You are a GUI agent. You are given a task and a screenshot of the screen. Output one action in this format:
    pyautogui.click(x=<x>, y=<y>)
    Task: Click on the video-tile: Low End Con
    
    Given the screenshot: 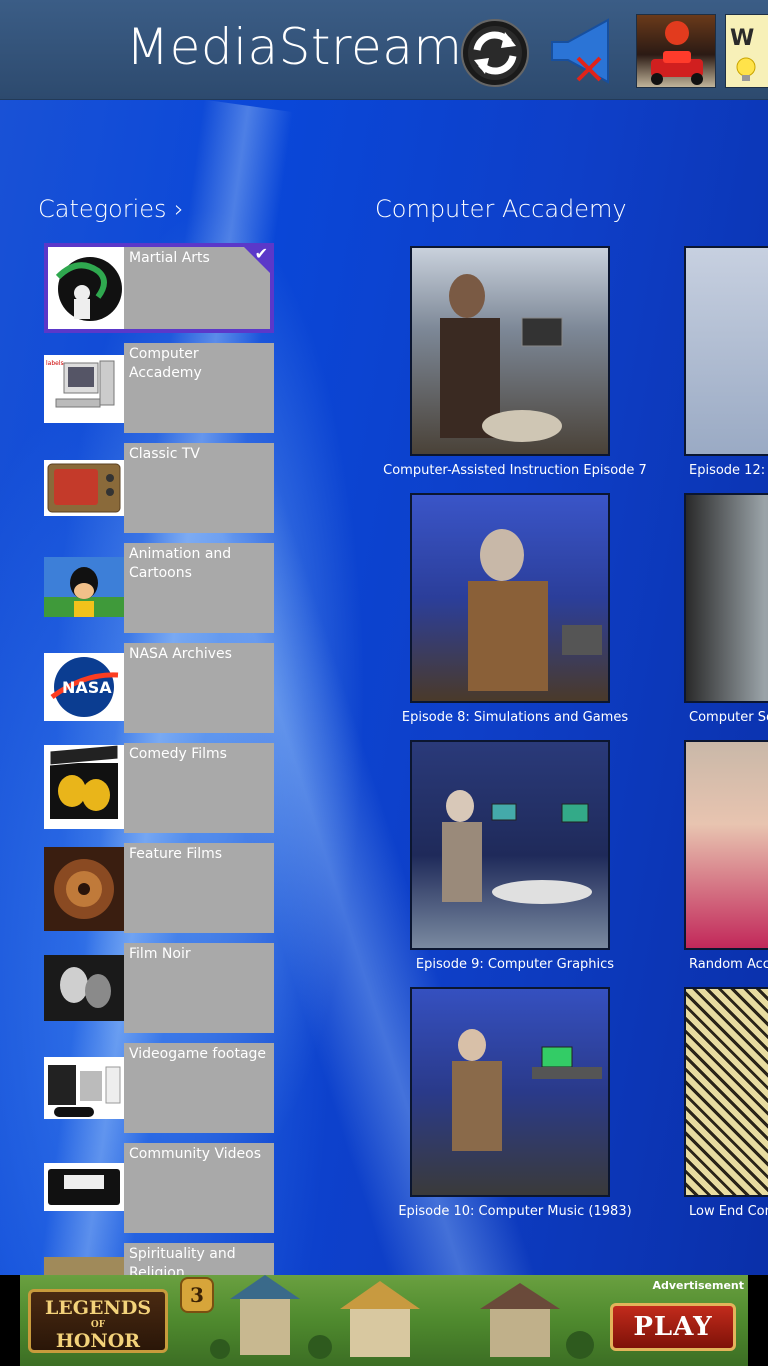 What is the action you would take?
    pyautogui.click(x=724, y=1101)
    